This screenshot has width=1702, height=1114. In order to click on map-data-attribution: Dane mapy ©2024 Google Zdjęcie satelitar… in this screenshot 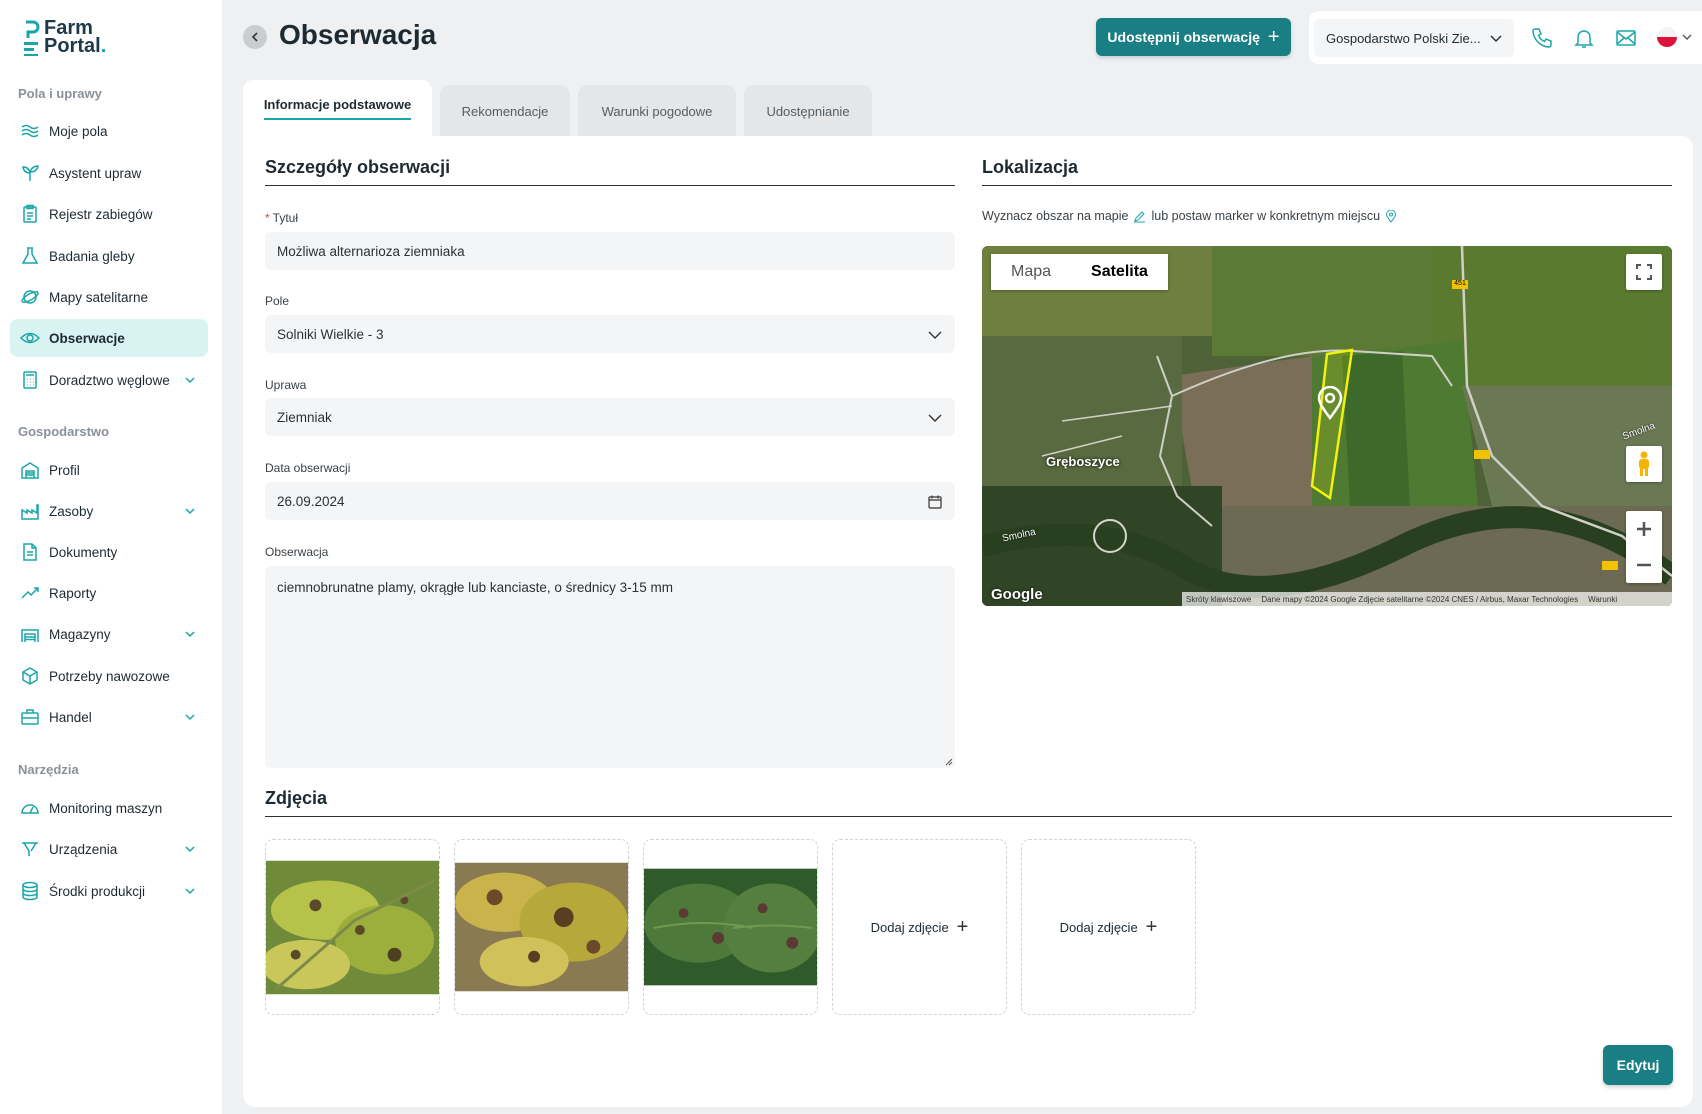, I will do `click(1420, 599)`.